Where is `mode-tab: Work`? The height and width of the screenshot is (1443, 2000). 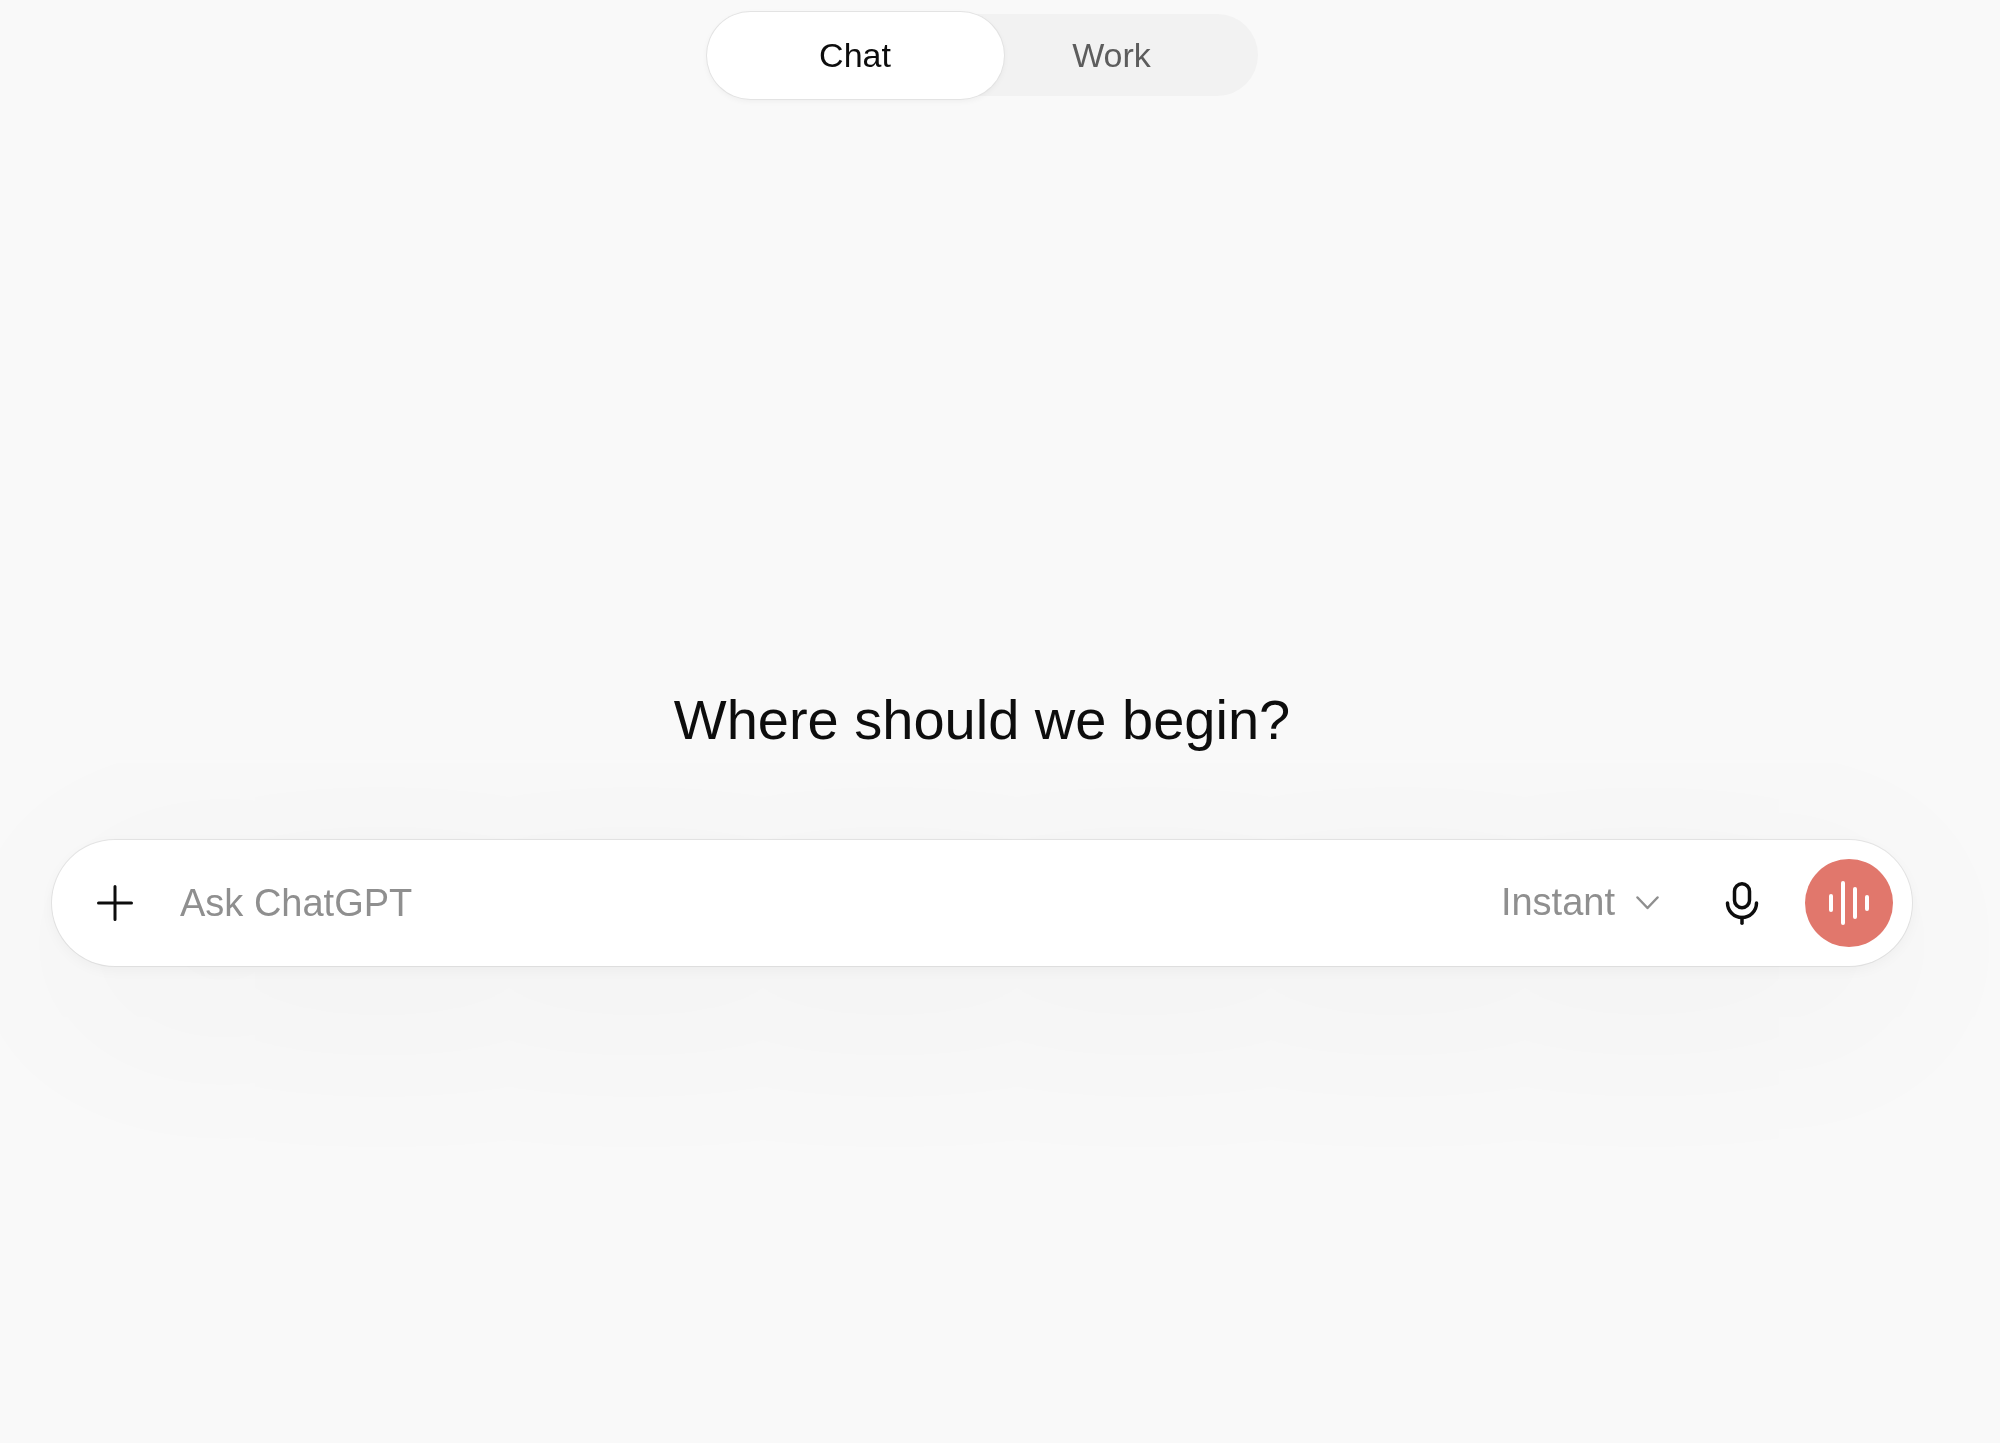 mode-tab: Work is located at coordinates (1111, 55).